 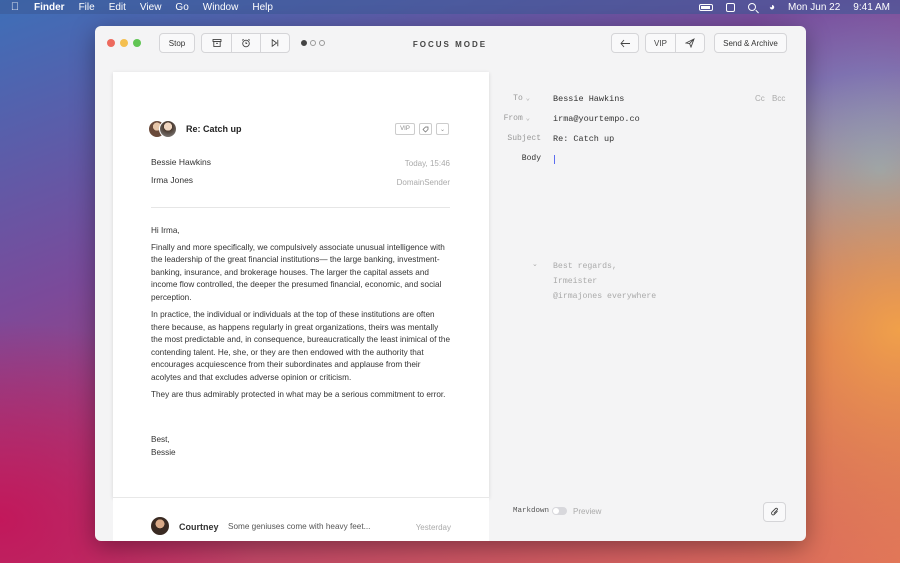 What do you see at coordinates (559, 511) in the screenshot?
I see `markdown-preview-toggle` at bounding box center [559, 511].